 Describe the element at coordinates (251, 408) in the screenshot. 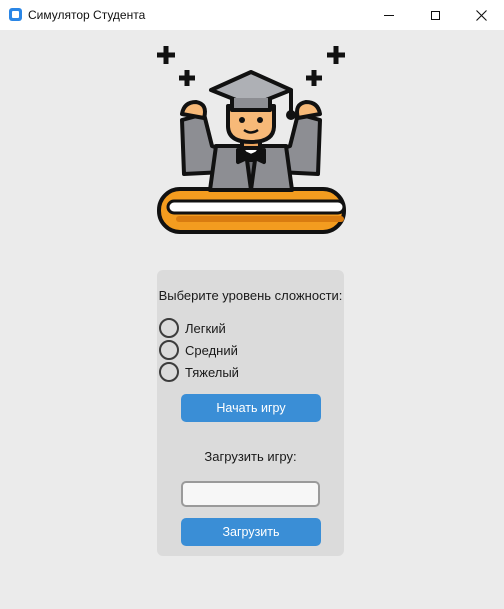

I see `start-game-button: Начать игру` at that location.